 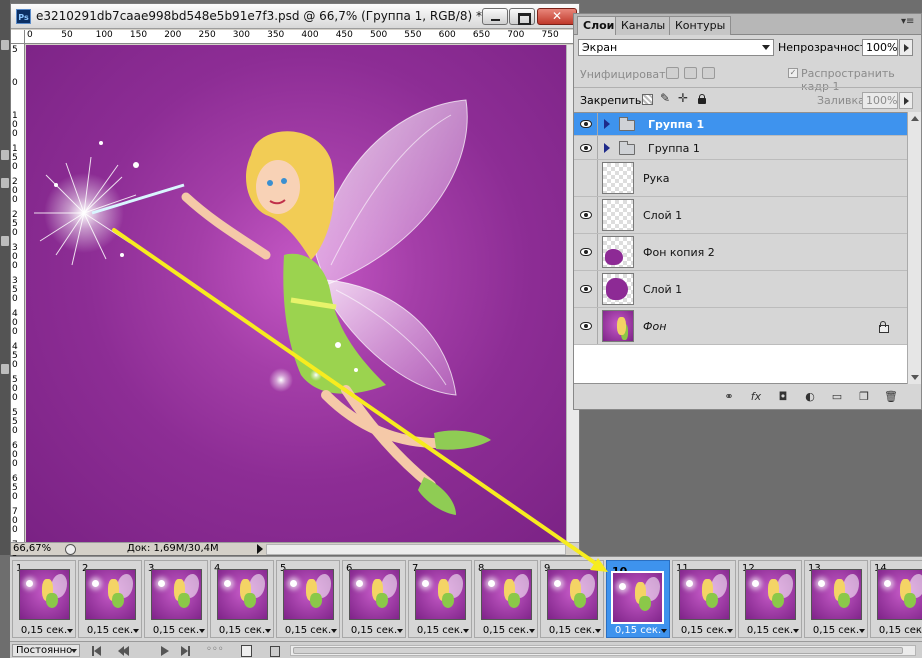 What do you see at coordinates (740, 124) in the screenshot?
I see `layer-row-group-1-selected: Группа 1` at bounding box center [740, 124].